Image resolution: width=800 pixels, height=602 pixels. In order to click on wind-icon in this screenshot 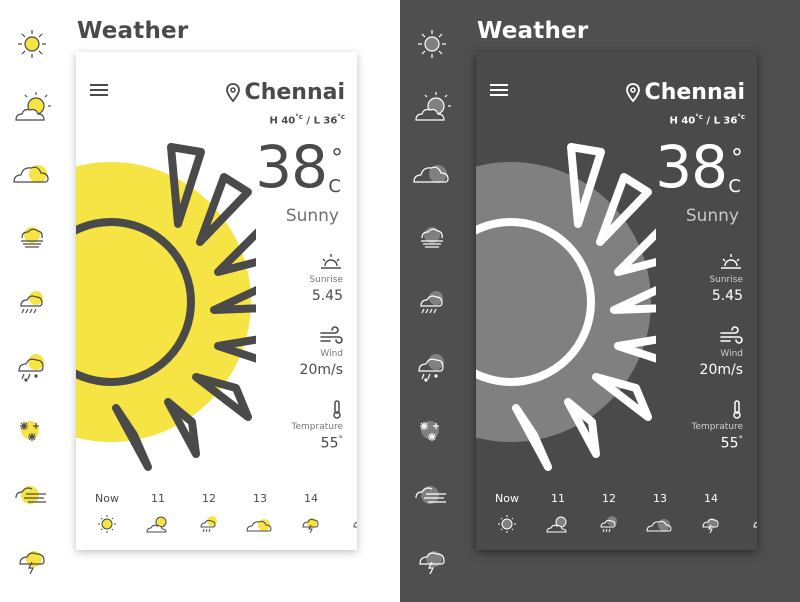, I will do `click(293, 336)`.